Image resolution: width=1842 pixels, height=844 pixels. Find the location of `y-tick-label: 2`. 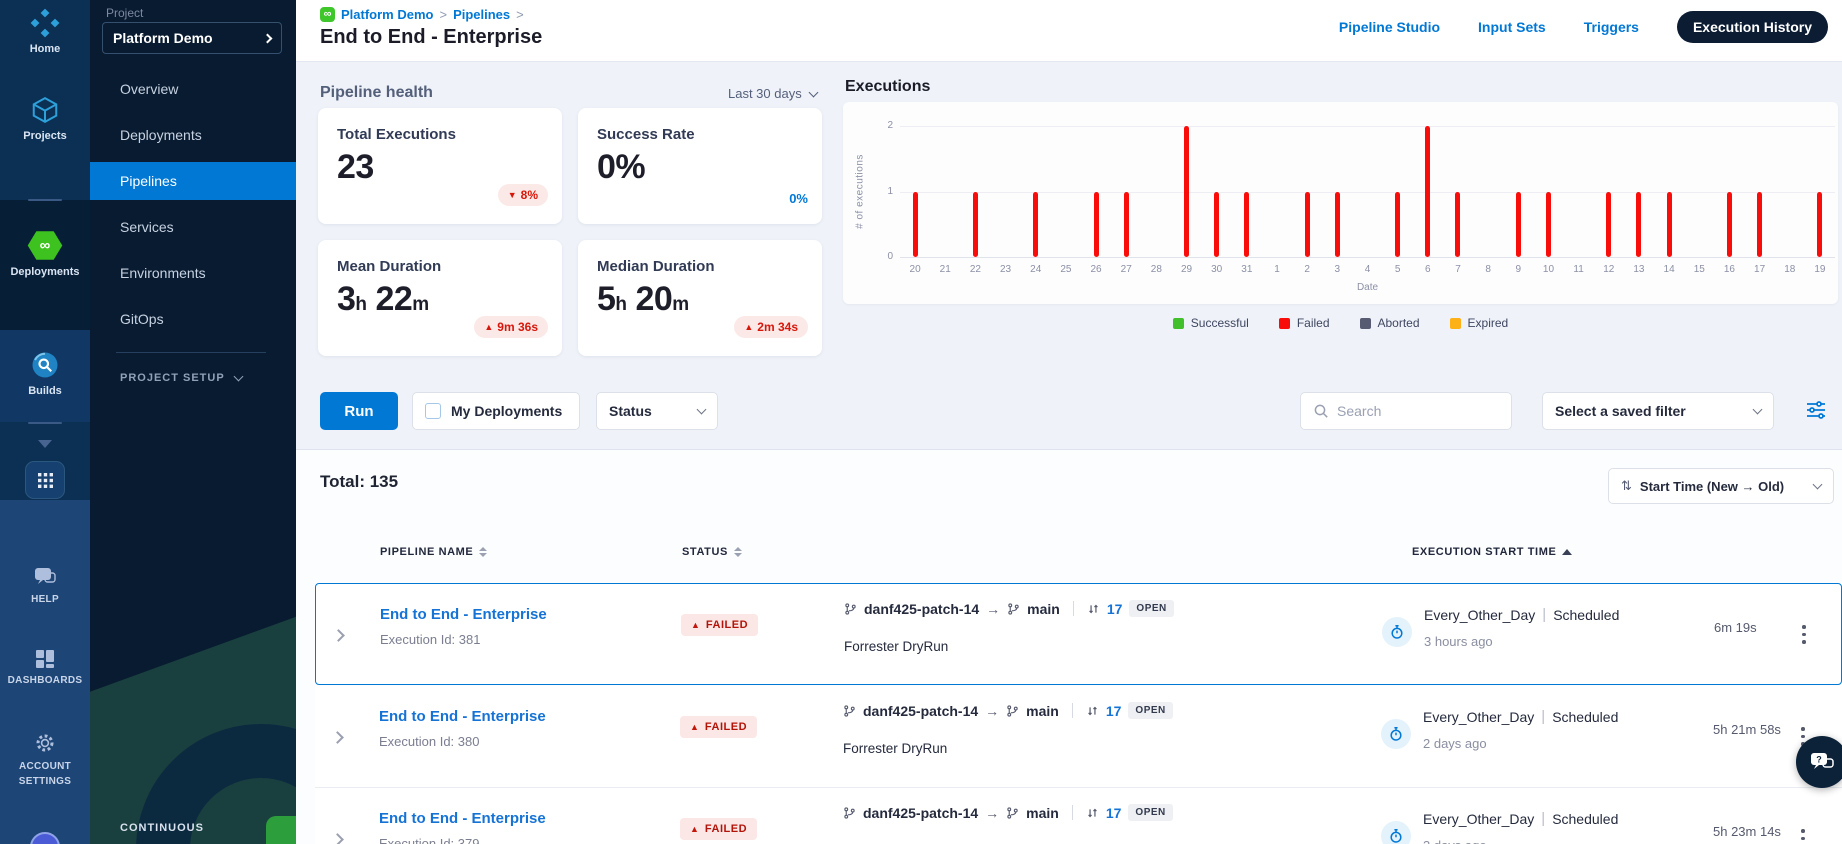

y-tick-label: 2 is located at coordinates (890, 125).